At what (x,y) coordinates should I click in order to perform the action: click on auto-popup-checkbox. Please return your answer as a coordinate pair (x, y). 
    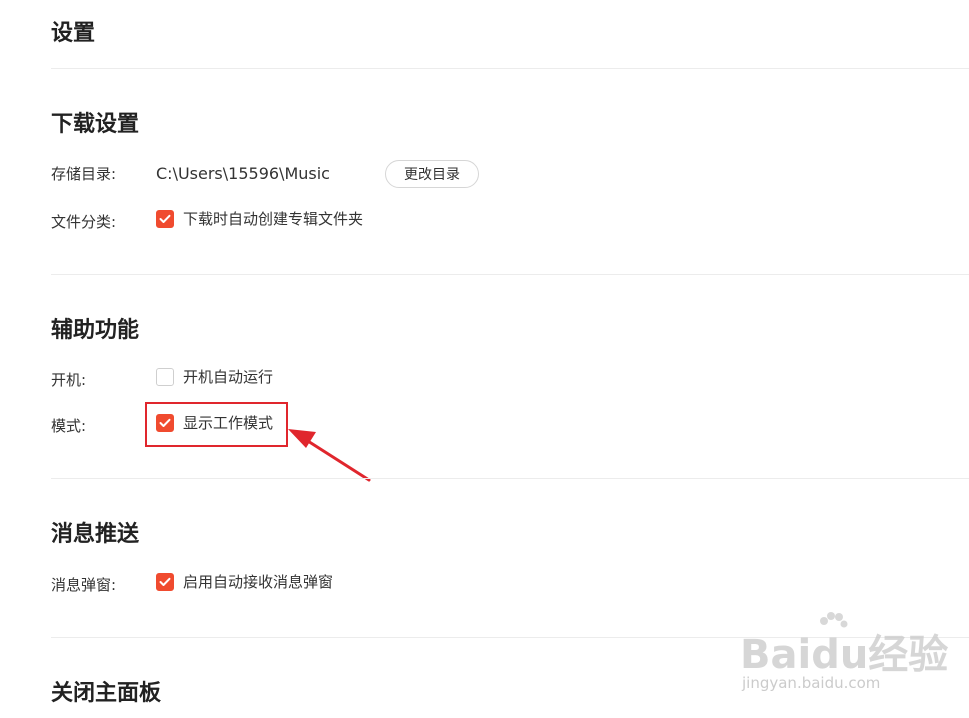
    Looking at the image, I should click on (165, 582).